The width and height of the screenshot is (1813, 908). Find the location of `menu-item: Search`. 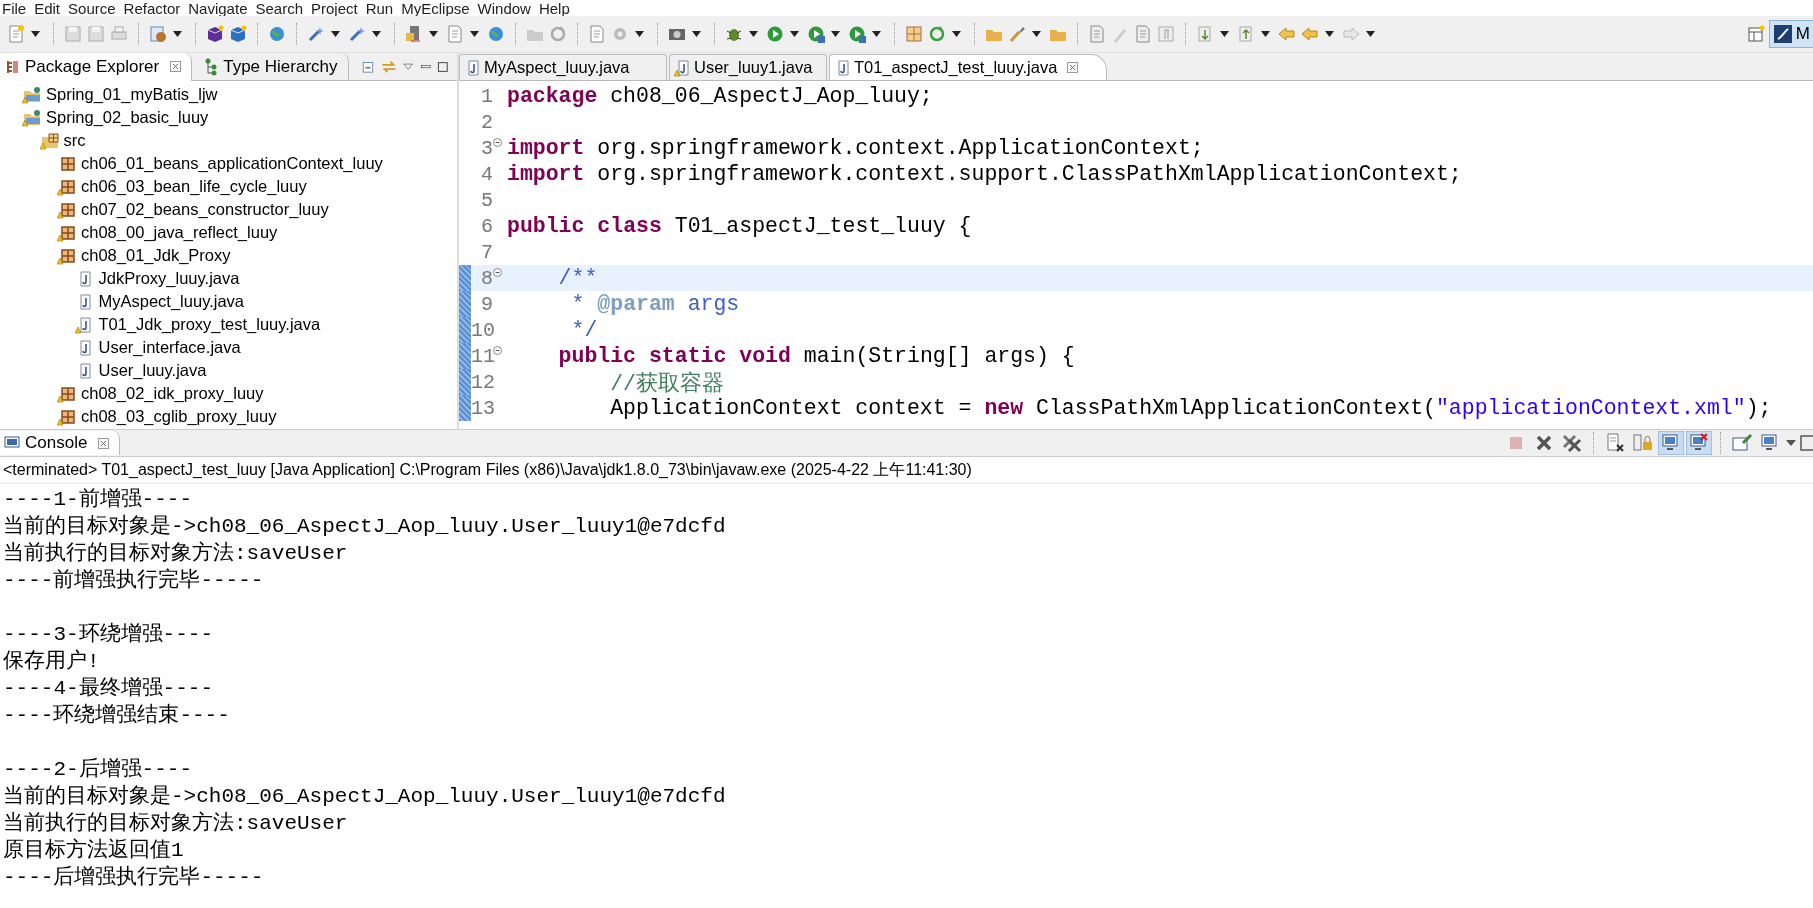

menu-item: Search is located at coordinates (283, 8).